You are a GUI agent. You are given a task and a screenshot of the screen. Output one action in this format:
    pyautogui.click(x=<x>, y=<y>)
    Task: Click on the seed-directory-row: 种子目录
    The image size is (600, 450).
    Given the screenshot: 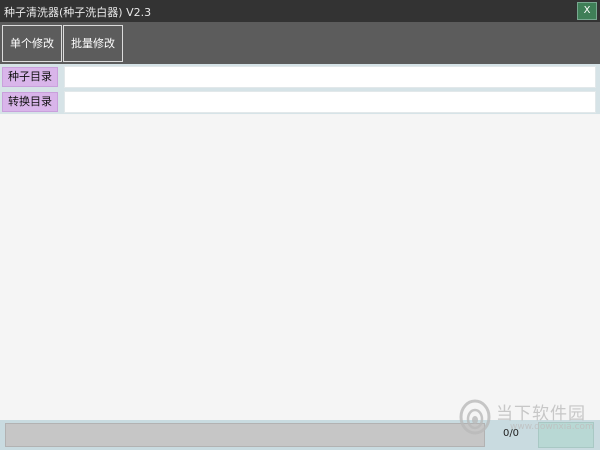 What is the action you would take?
    pyautogui.click(x=300, y=76)
    